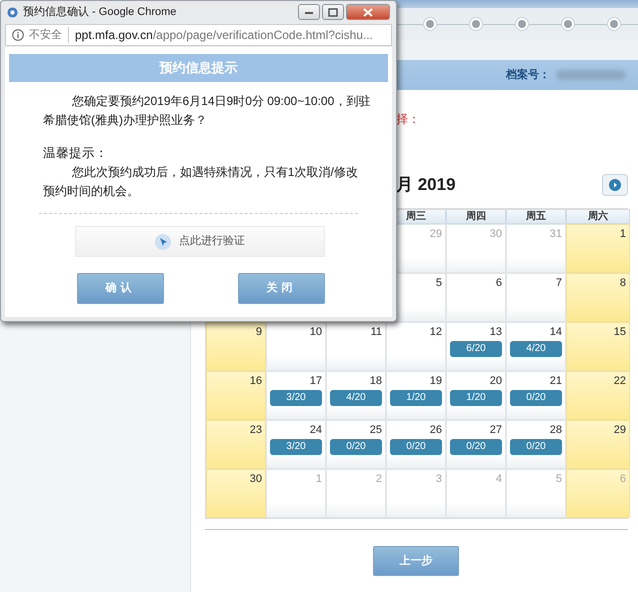 The width and height of the screenshot is (638, 592). What do you see at coordinates (163, 242) in the screenshot?
I see `cursor-icon` at bounding box center [163, 242].